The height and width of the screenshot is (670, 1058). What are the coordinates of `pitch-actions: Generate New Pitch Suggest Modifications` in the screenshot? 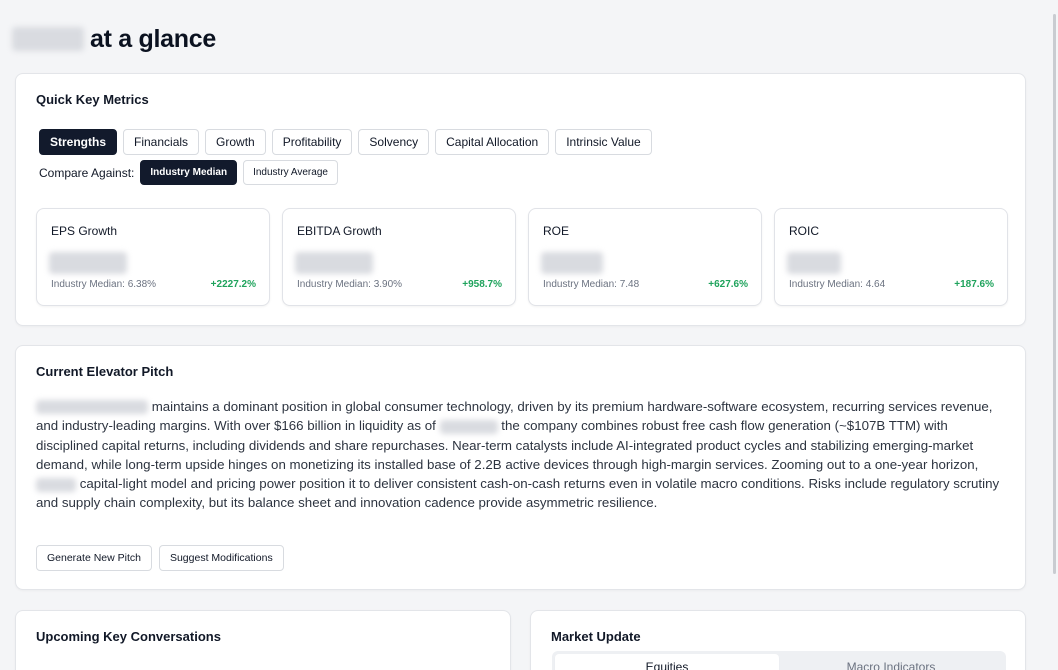 It's located at (160, 558).